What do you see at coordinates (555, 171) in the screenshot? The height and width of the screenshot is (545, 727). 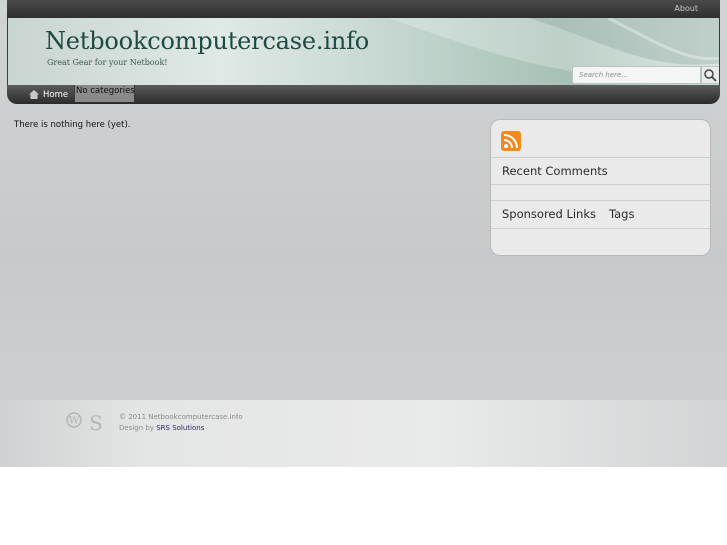 I see `recent-comments-title: Recent Comments` at bounding box center [555, 171].